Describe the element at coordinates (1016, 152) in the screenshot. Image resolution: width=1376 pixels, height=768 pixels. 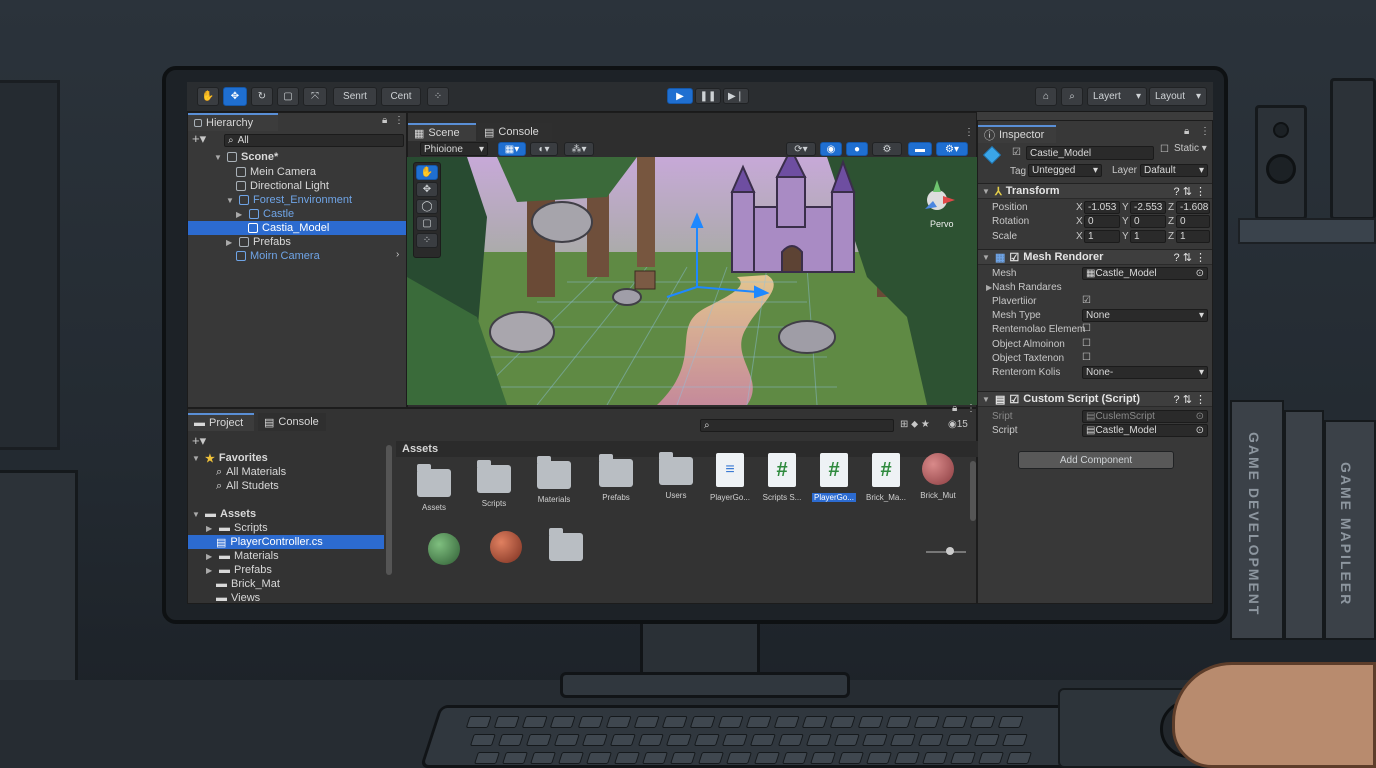
I see `active-checkbox: ☑` at that location.